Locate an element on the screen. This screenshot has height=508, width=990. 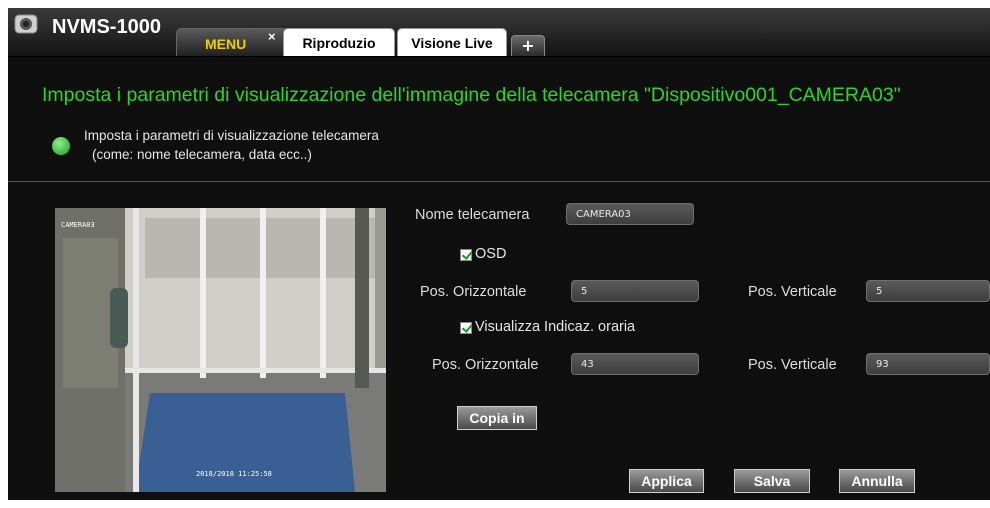
osd-checkbox is located at coordinates (466, 255).